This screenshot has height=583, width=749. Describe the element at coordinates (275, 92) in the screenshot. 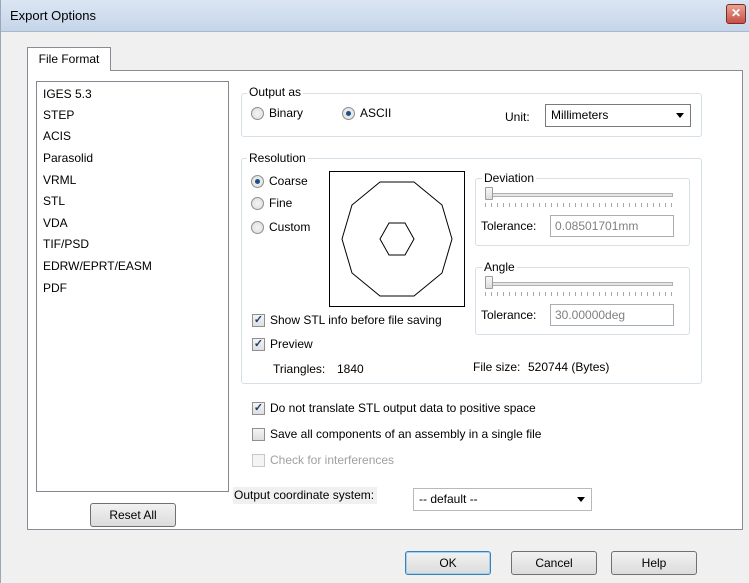

I see `output-as-label: Output as` at that location.